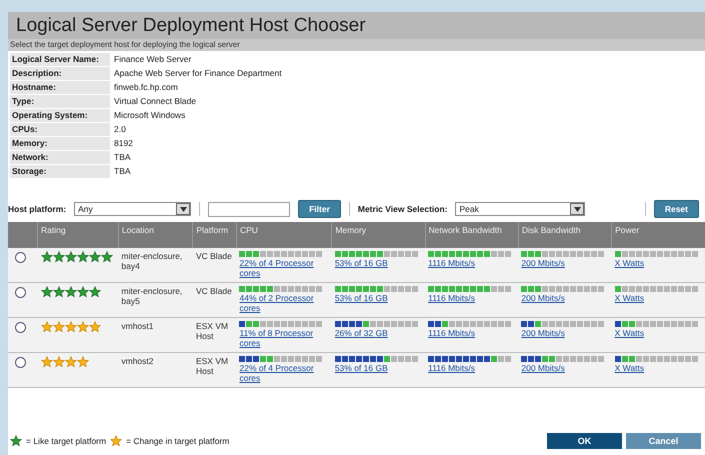  What do you see at coordinates (249, 209) in the screenshot?
I see `filter-field` at bounding box center [249, 209].